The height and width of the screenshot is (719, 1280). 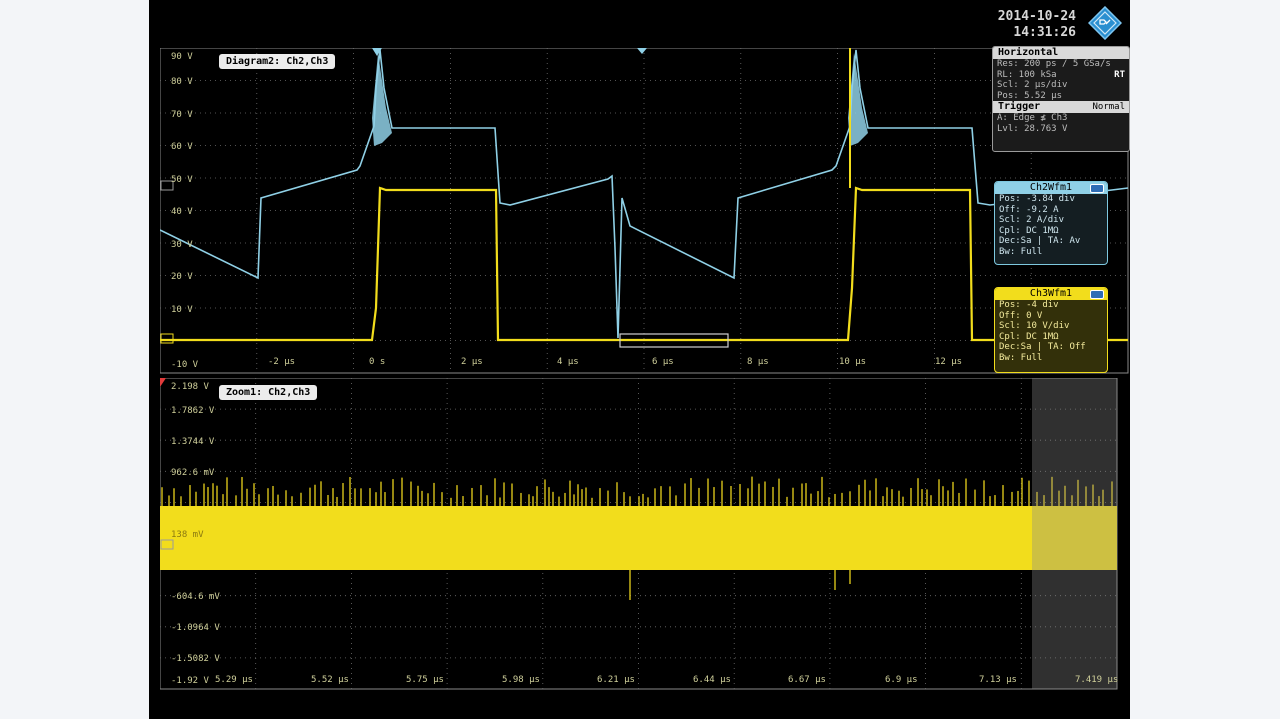 What do you see at coordinates (182, 147) in the screenshot?
I see `y-label: 60 V` at bounding box center [182, 147].